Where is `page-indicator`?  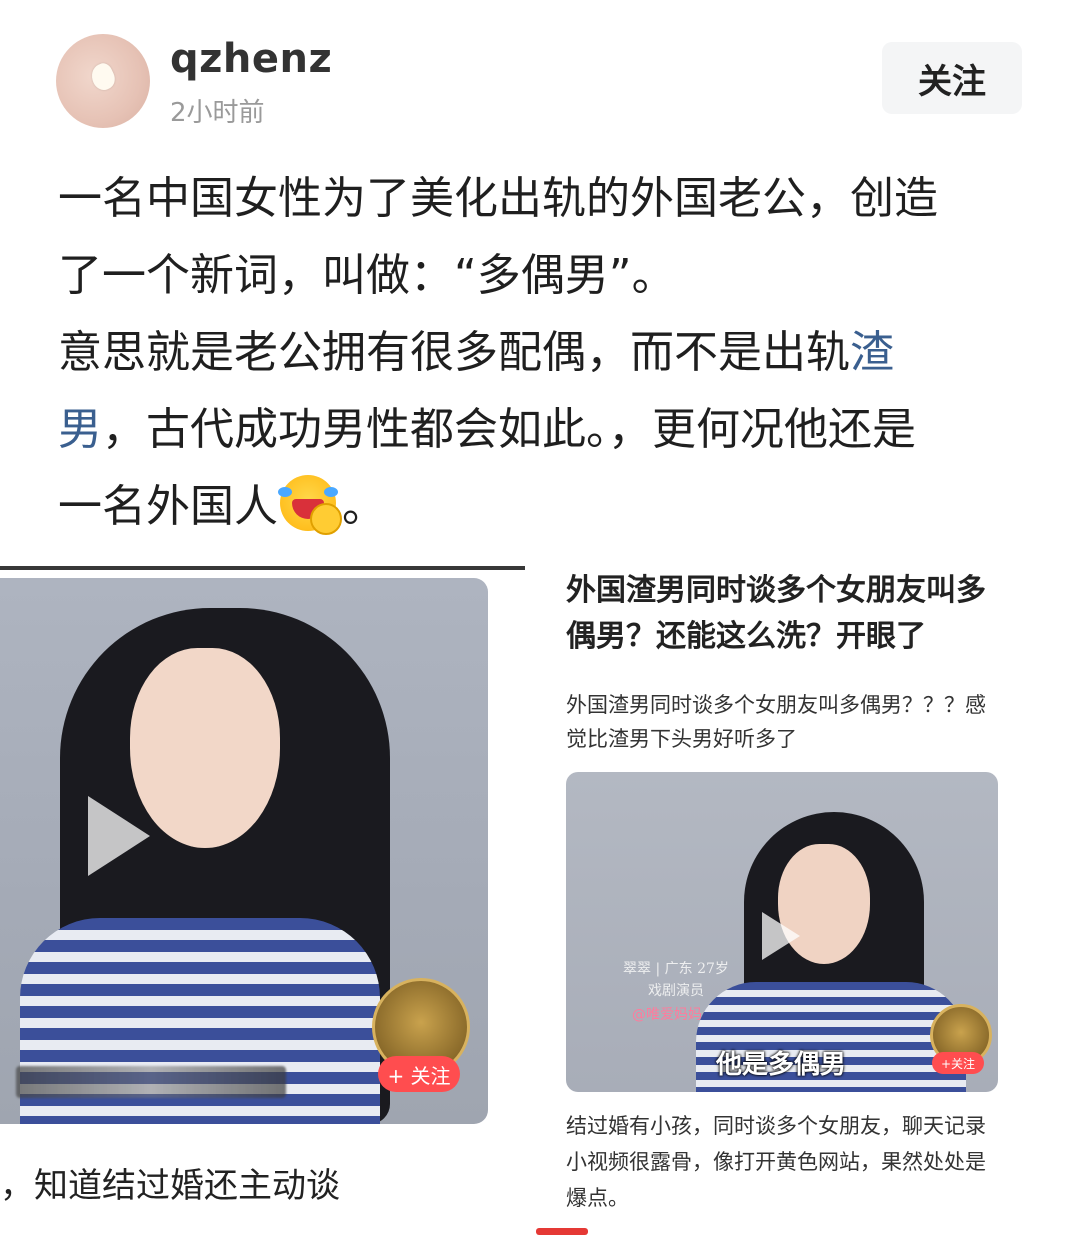 page-indicator is located at coordinates (562, 1231).